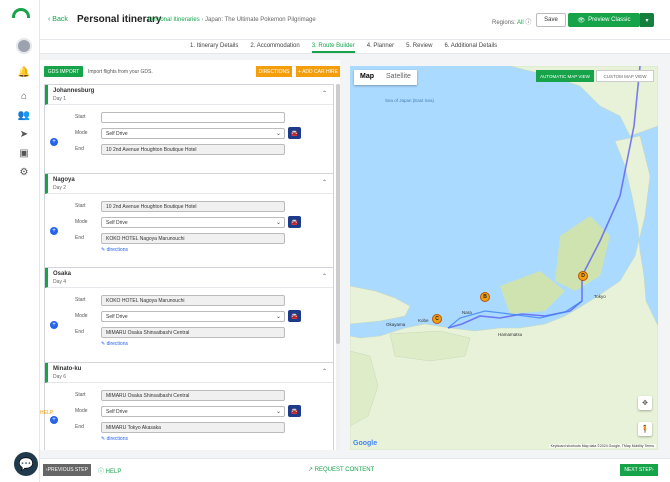 The image size is (670, 482). What do you see at coordinates (63, 71) in the screenshot?
I see `gds-import-button: GDS IMPORT` at bounding box center [63, 71].